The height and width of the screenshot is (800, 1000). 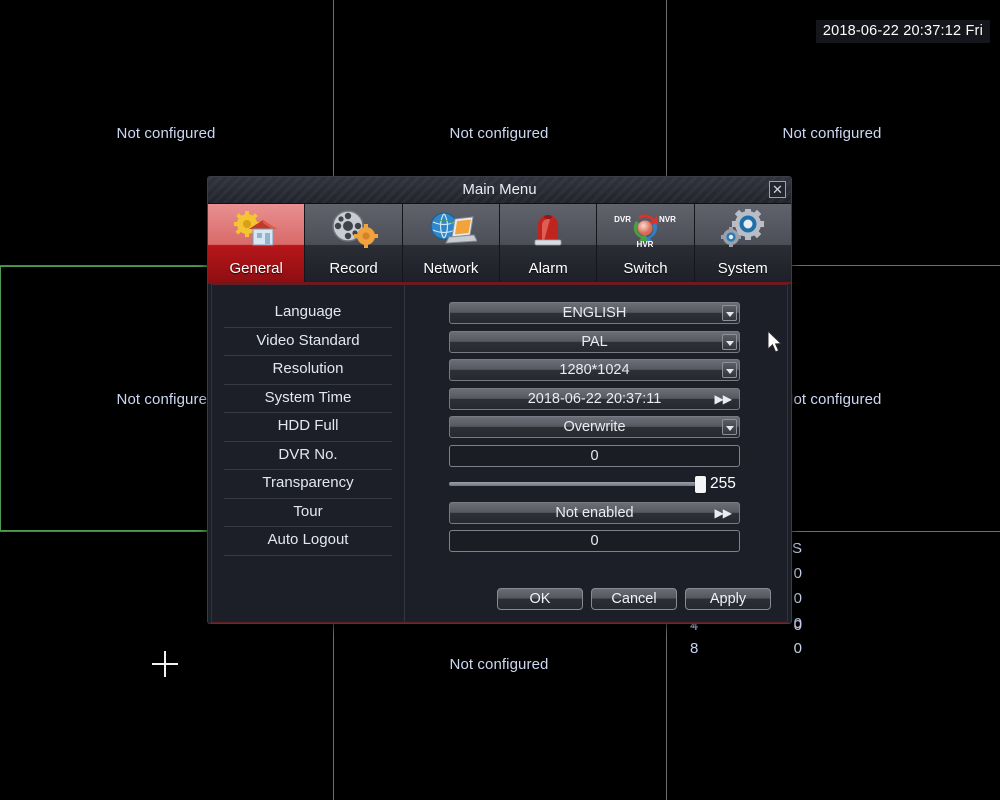 I want to click on row-system-time: 2018-06-22 20:37:11 ▶▶, so click(x=596, y=399).